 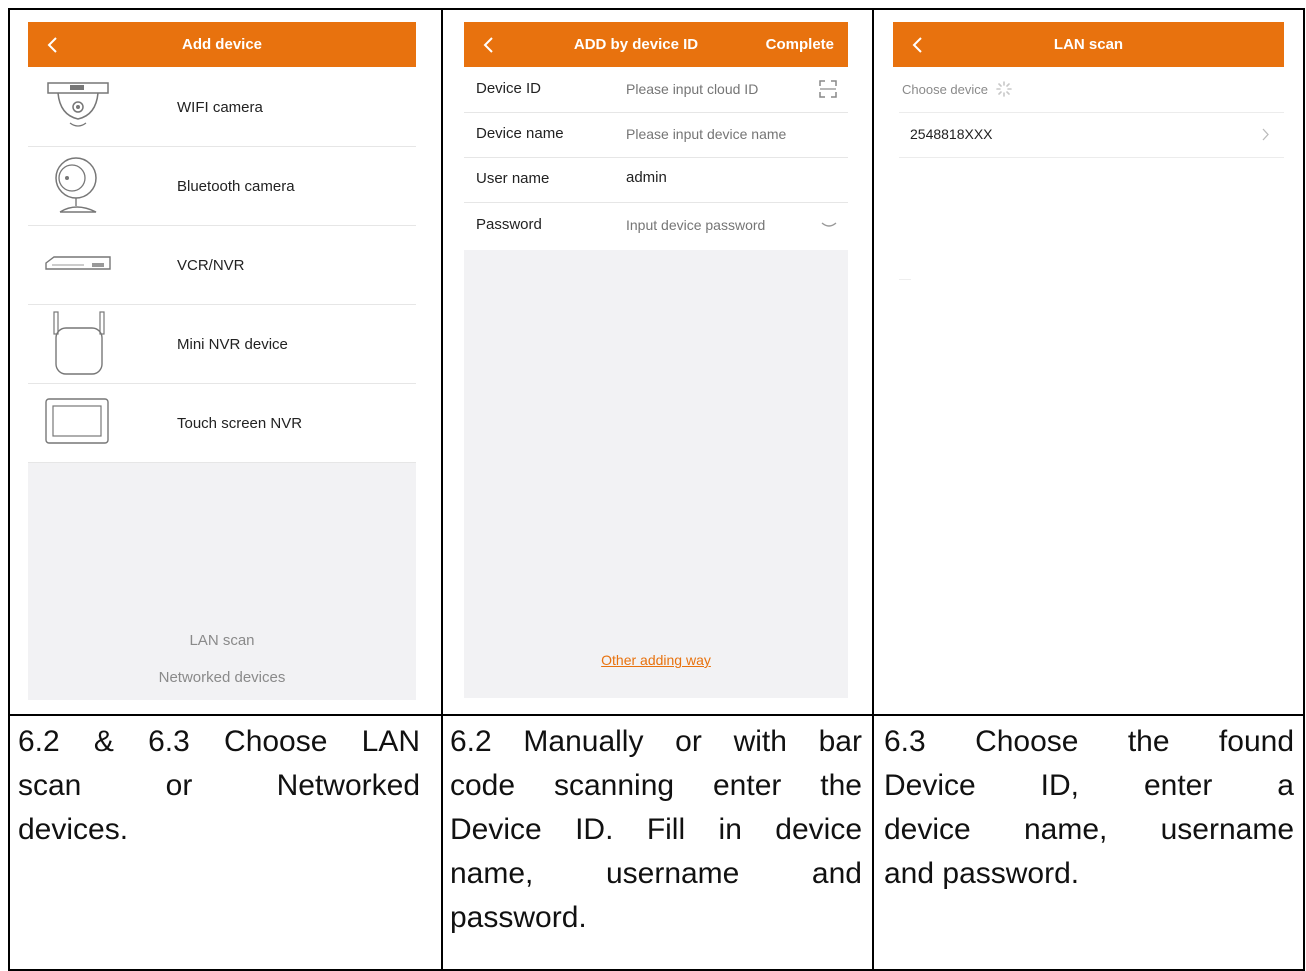 What do you see at coordinates (73, 829) in the screenshot?
I see `caption-line: devices.` at bounding box center [73, 829].